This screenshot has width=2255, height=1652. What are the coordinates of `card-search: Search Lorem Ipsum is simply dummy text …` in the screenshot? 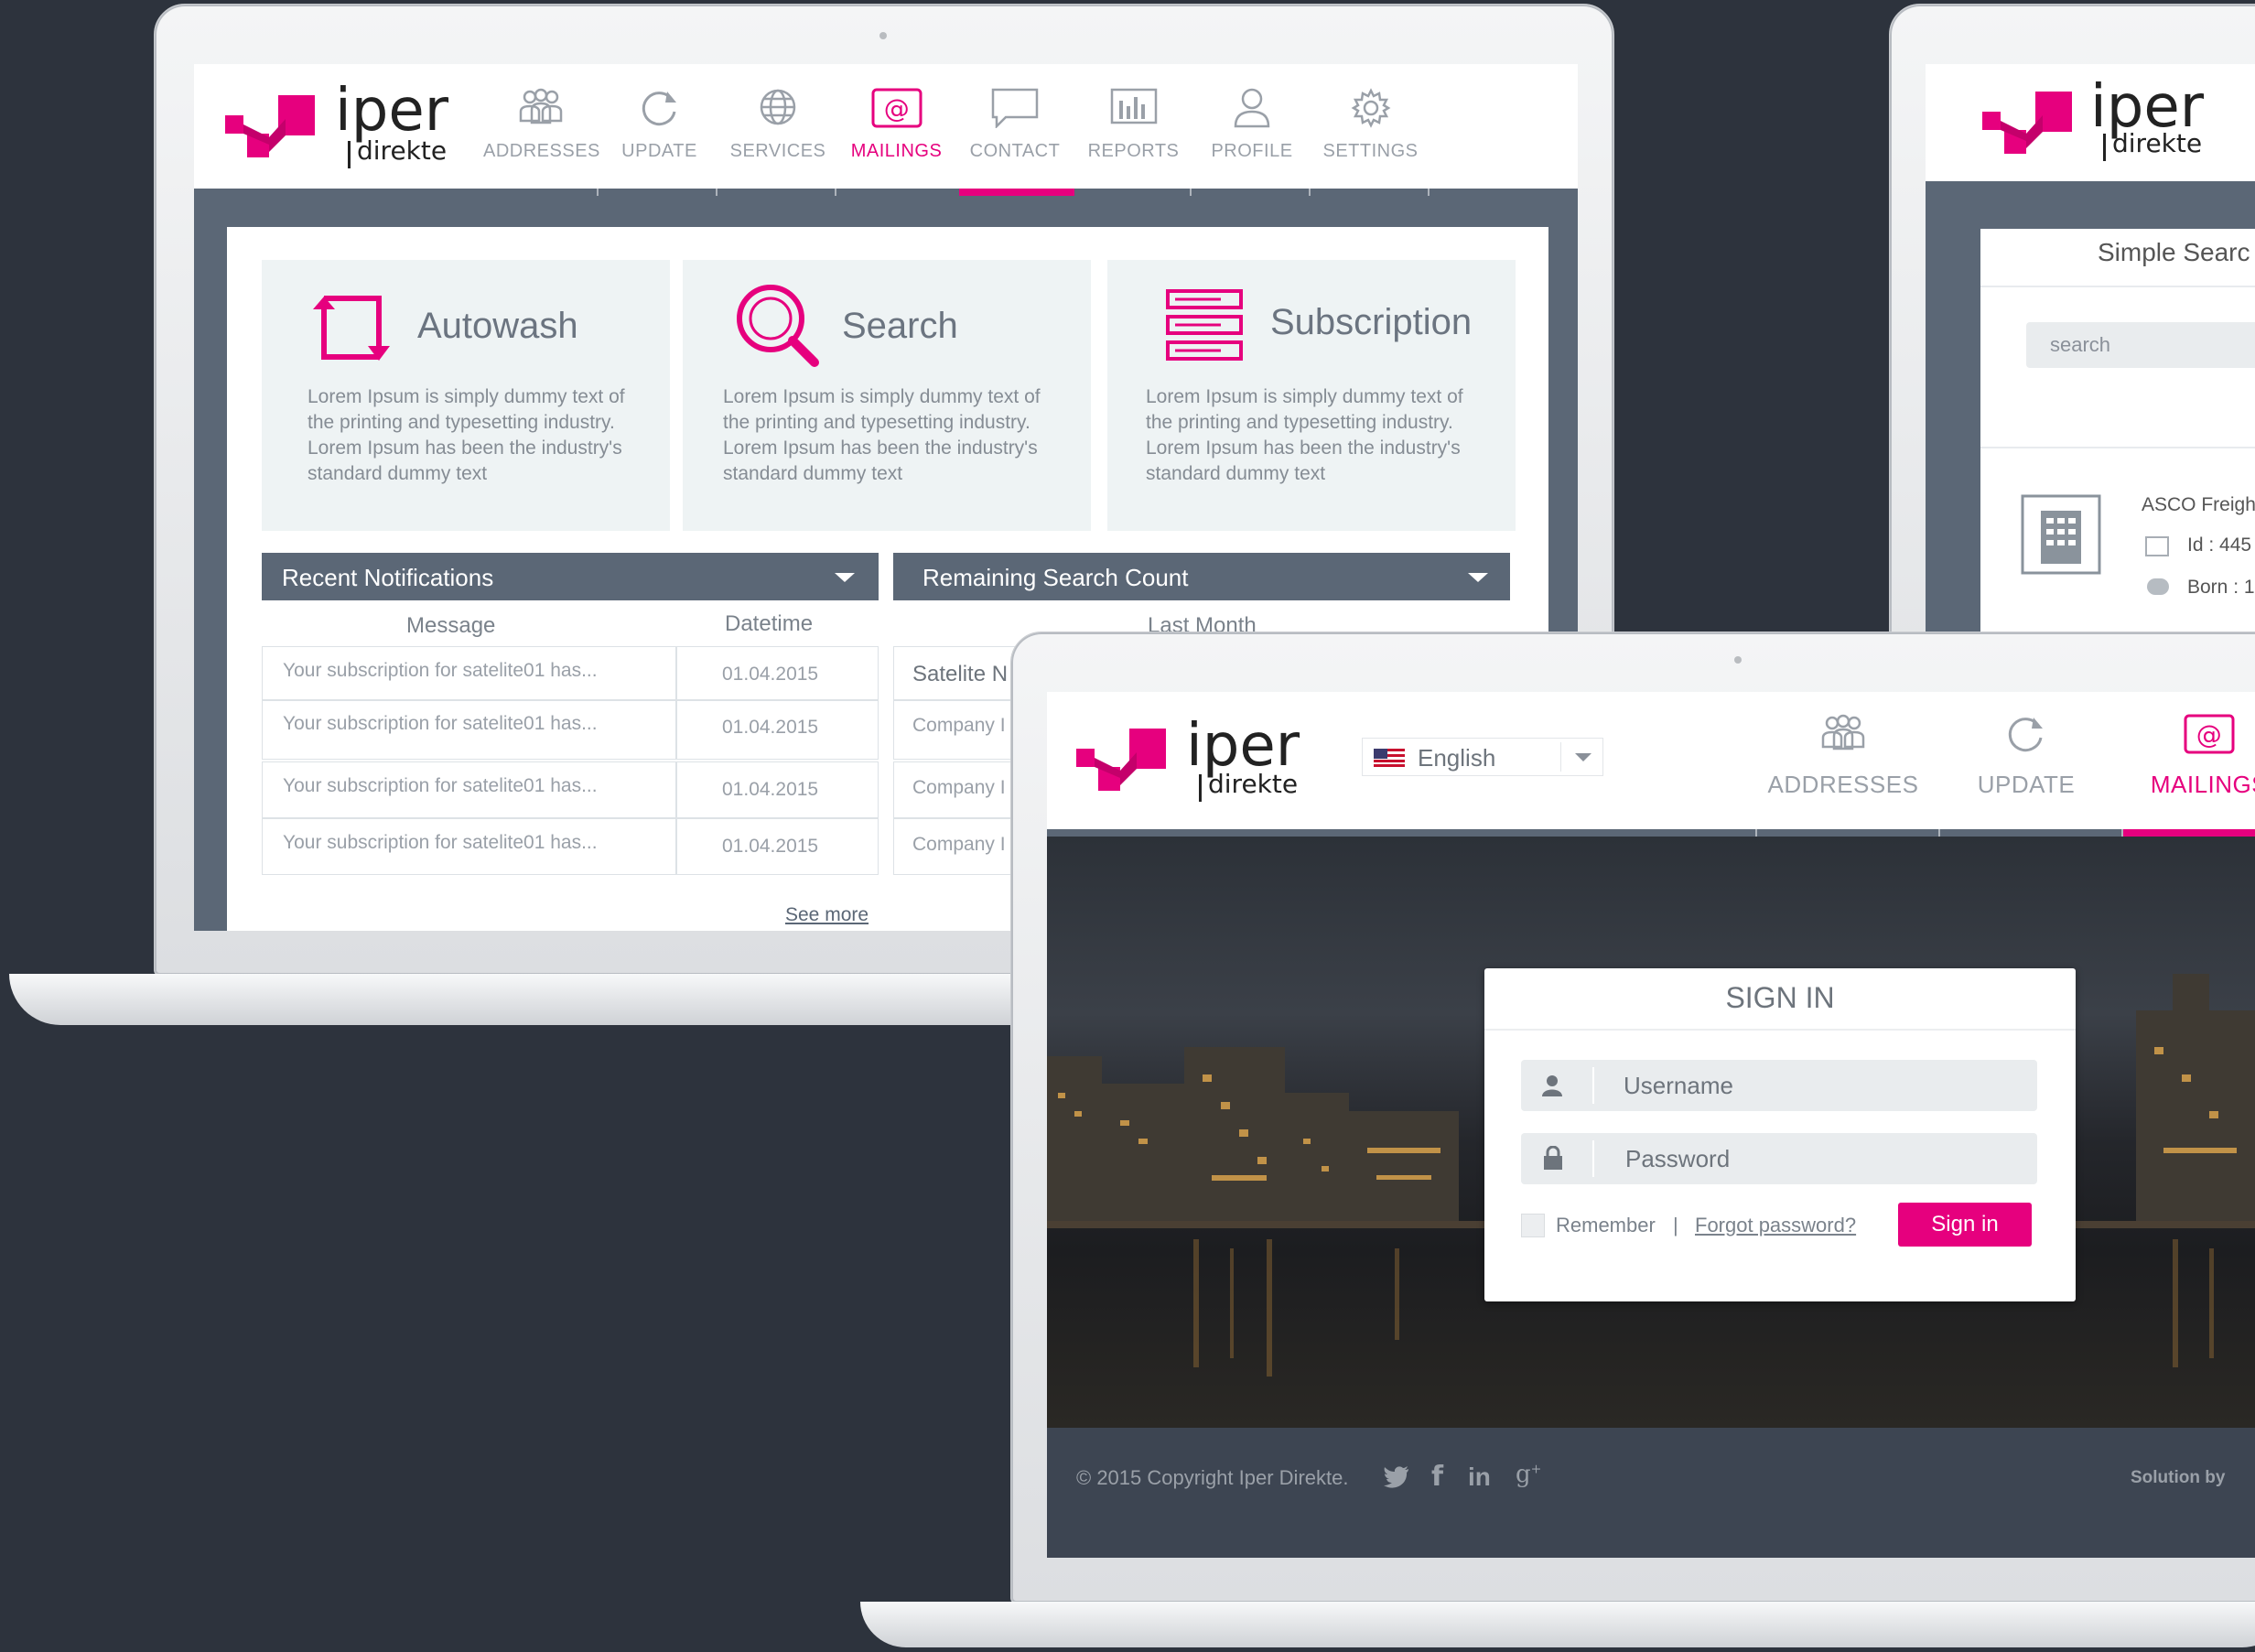 It's located at (887, 395).